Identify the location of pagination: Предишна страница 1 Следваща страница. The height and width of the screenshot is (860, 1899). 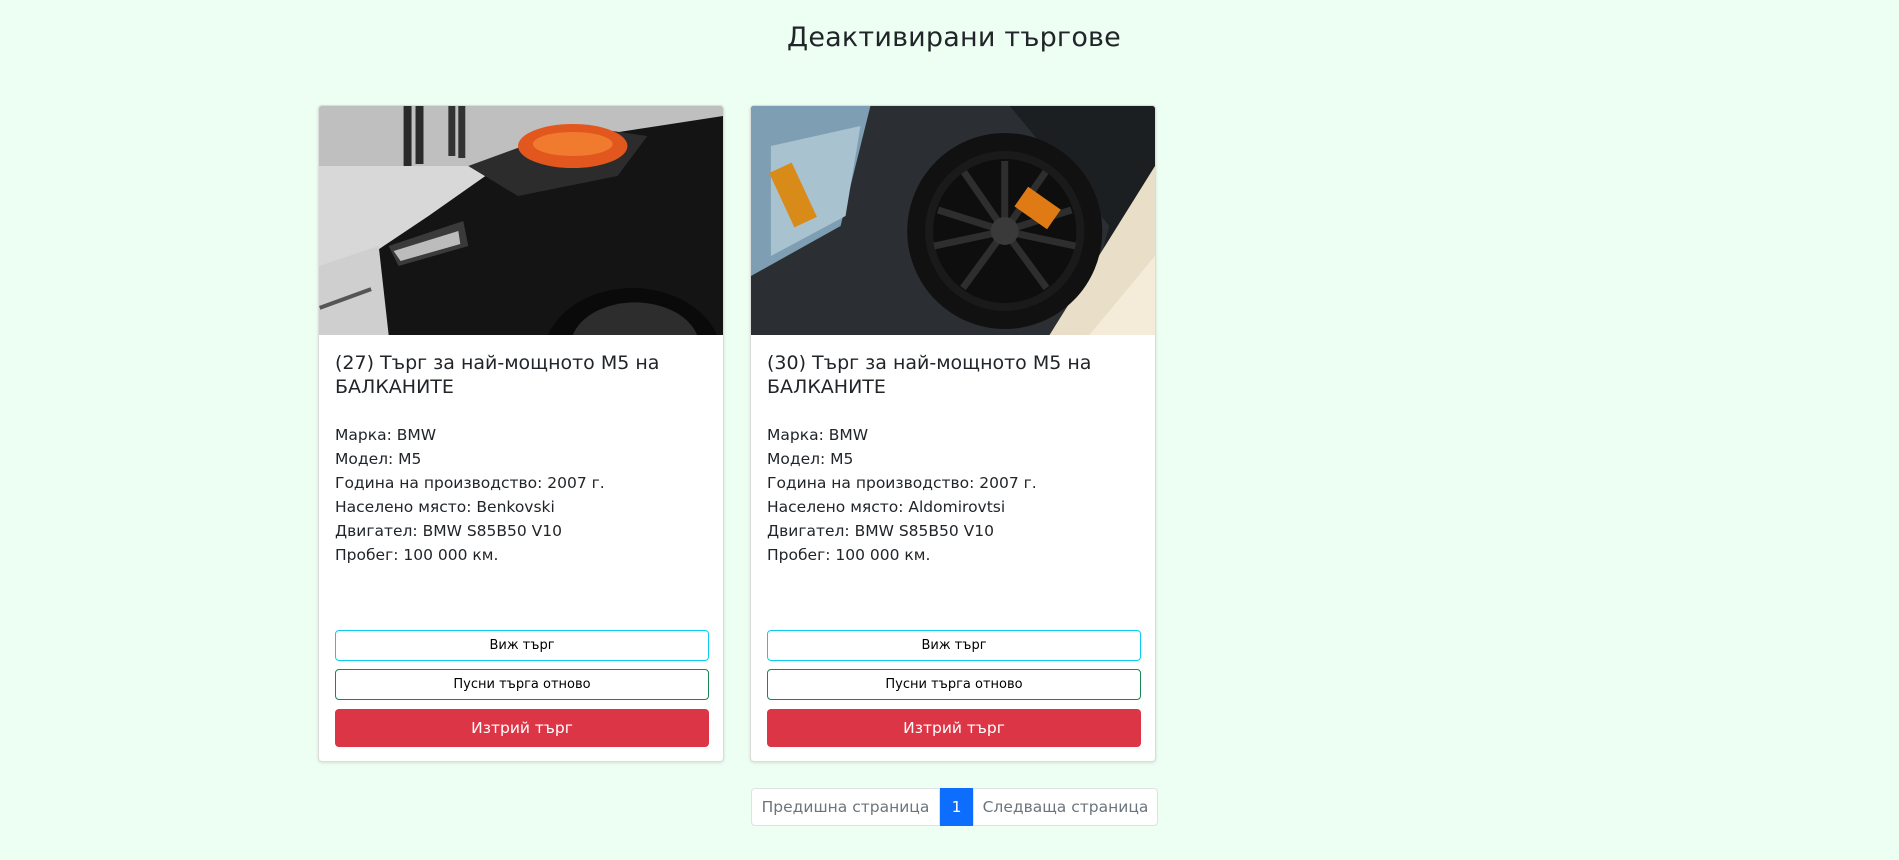
(954, 807).